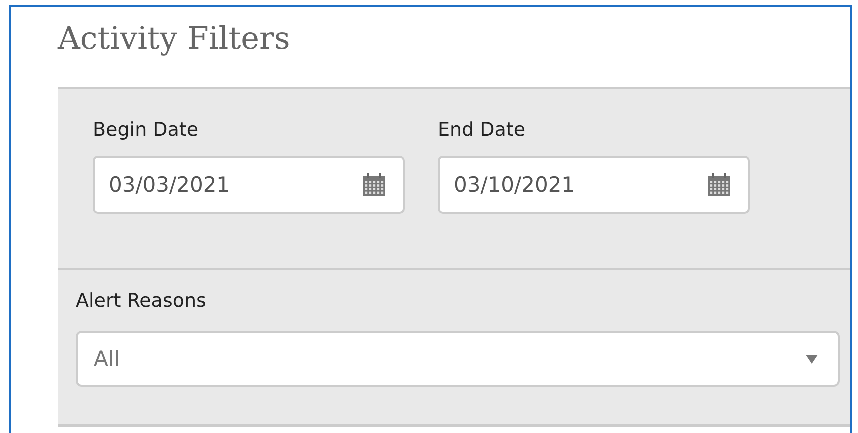 The height and width of the screenshot is (433, 858). Describe the element at coordinates (146, 130) in the screenshot. I see `field-label: Begin Date` at that location.